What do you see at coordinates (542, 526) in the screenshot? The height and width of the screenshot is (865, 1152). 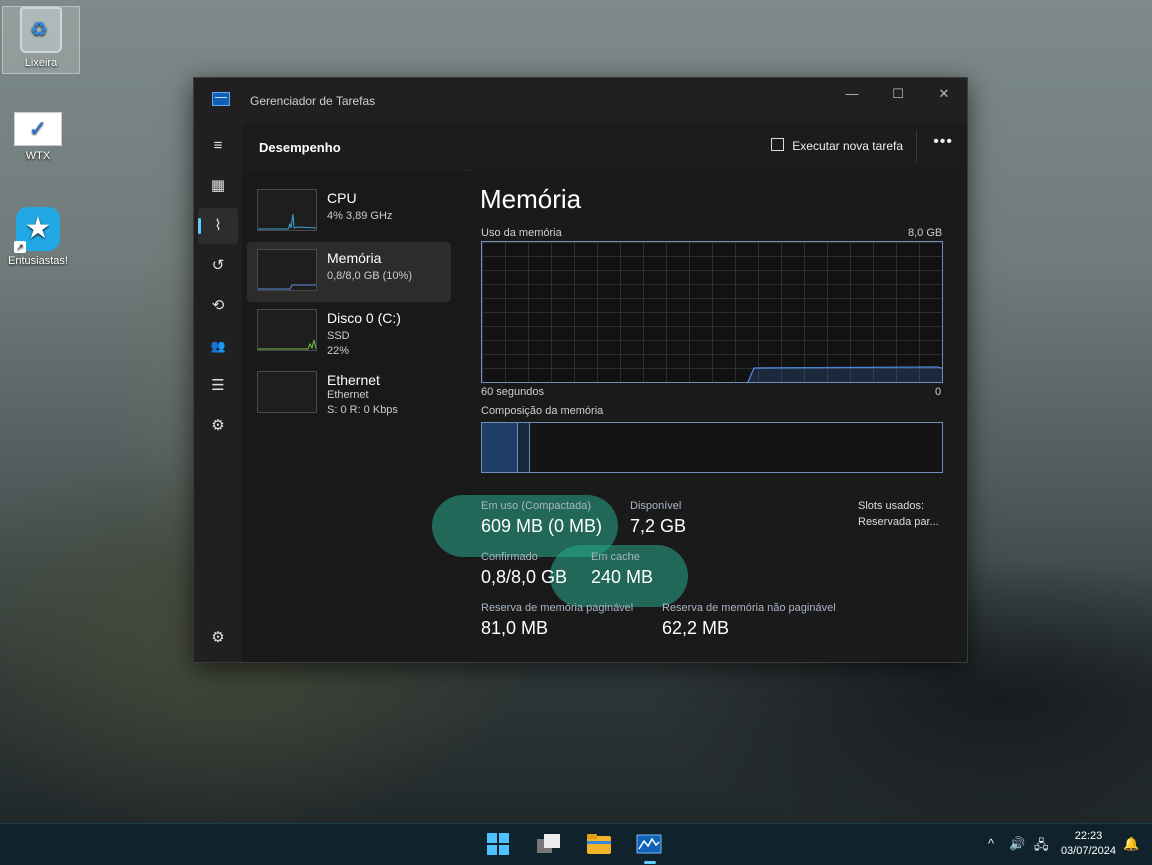 I see `stat-value: 609 MB (0 MB)` at bounding box center [542, 526].